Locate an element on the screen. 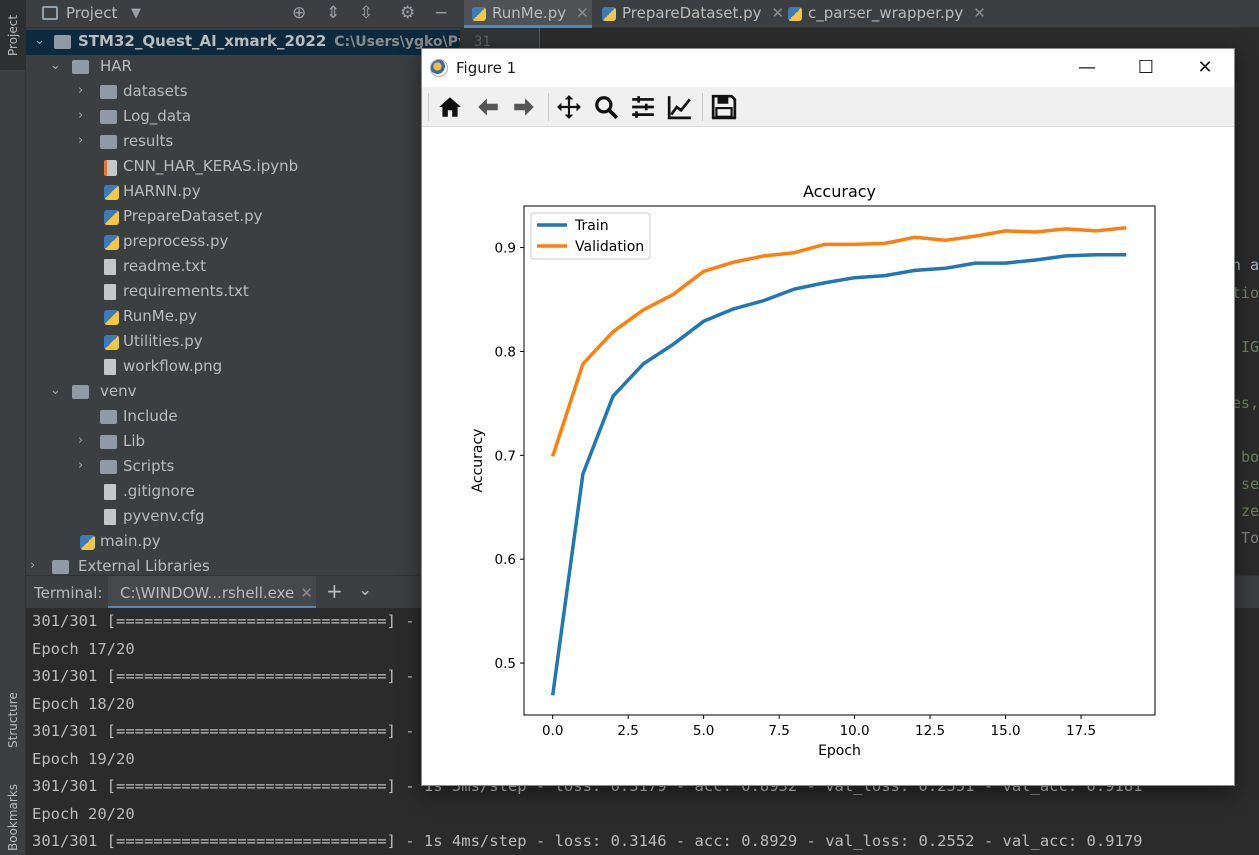  forward-icon is located at coordinates (524, 107).